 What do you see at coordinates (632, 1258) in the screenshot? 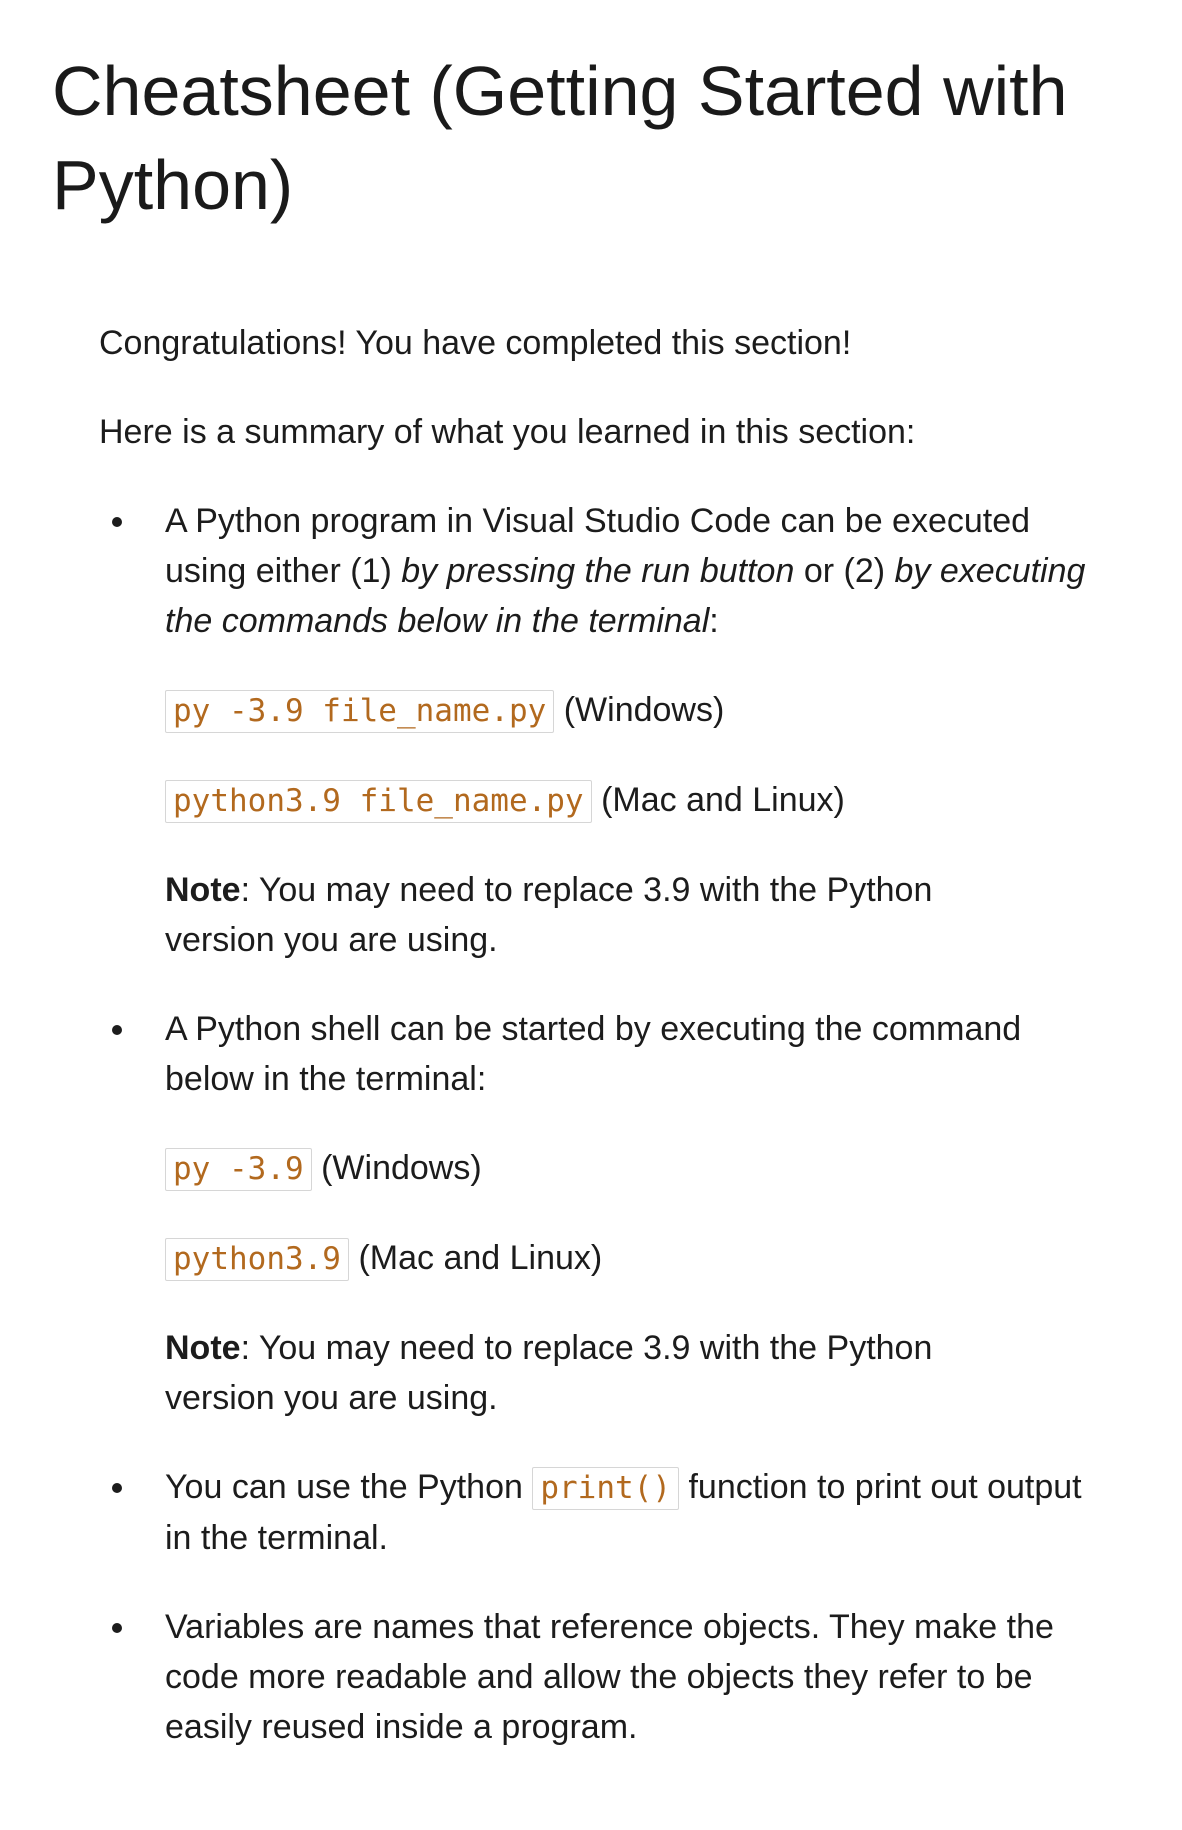
I see `command-line: python3.9 (Mac and Linux)` at bounding box center [632, 1258].